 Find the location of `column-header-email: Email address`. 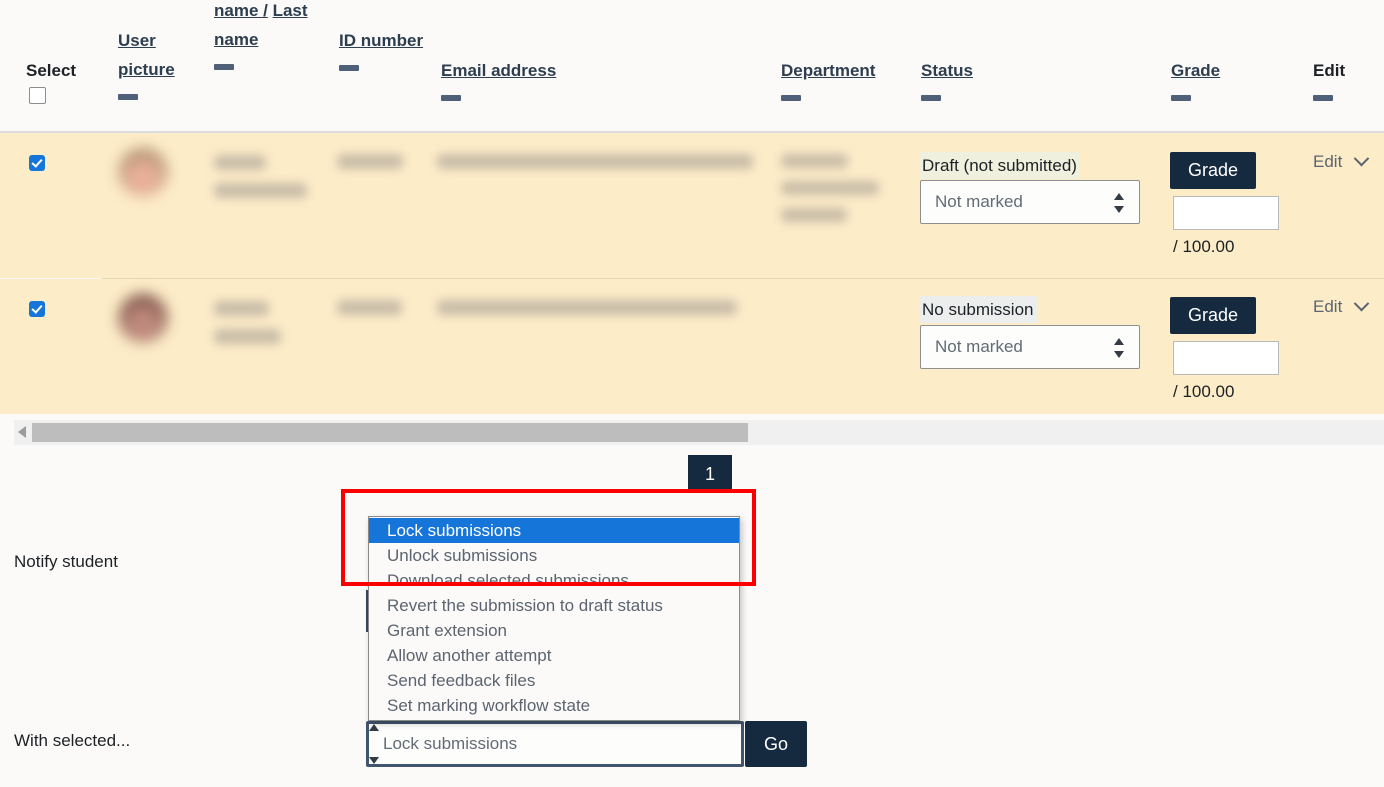

column-header-email: Email address is located at coordinates (498, 78).